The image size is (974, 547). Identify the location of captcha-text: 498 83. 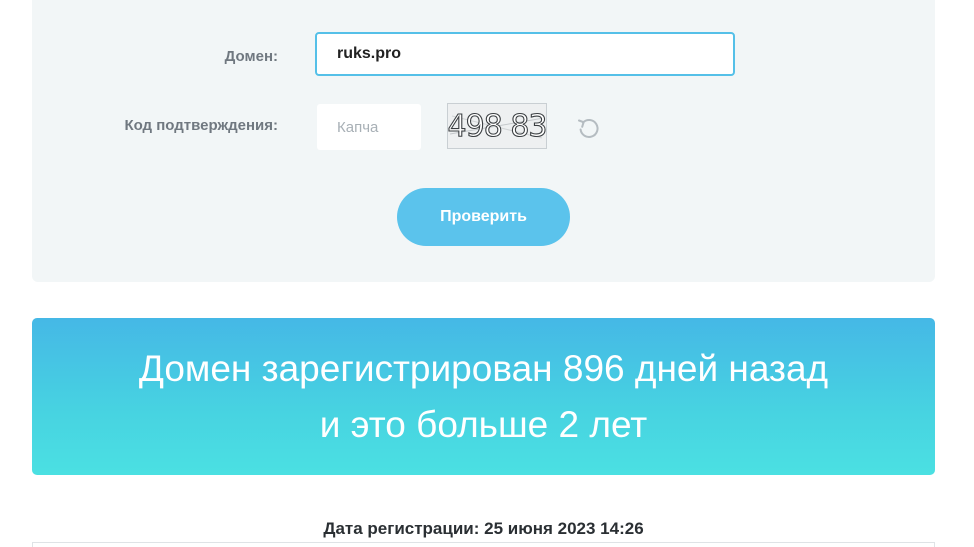
(497, 126).